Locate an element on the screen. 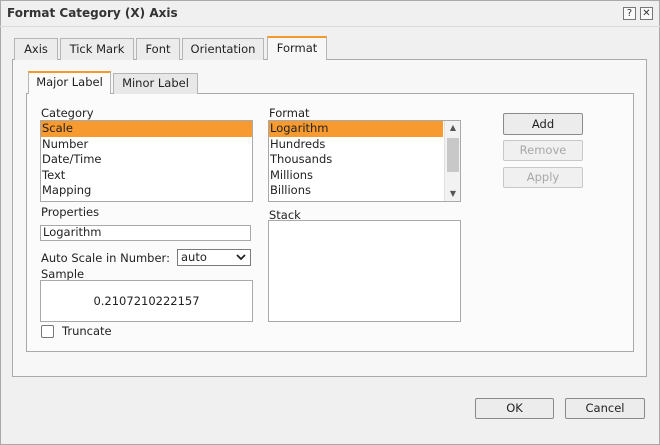 The width and height of the screenshot is (660, 445). sample-label: Sample is located at coordinates (63, 274).